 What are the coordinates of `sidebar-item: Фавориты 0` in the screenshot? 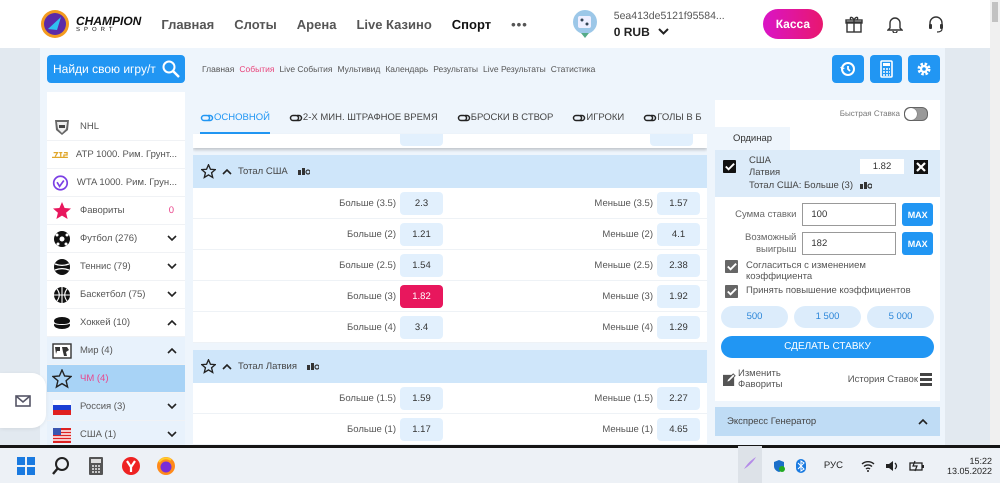 It's located at (116, 211).